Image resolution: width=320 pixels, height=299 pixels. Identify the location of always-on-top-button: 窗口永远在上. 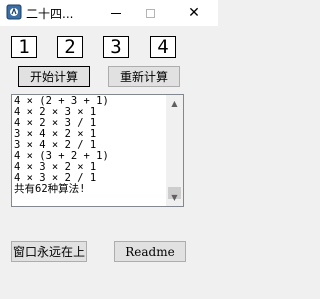
(49, 251).